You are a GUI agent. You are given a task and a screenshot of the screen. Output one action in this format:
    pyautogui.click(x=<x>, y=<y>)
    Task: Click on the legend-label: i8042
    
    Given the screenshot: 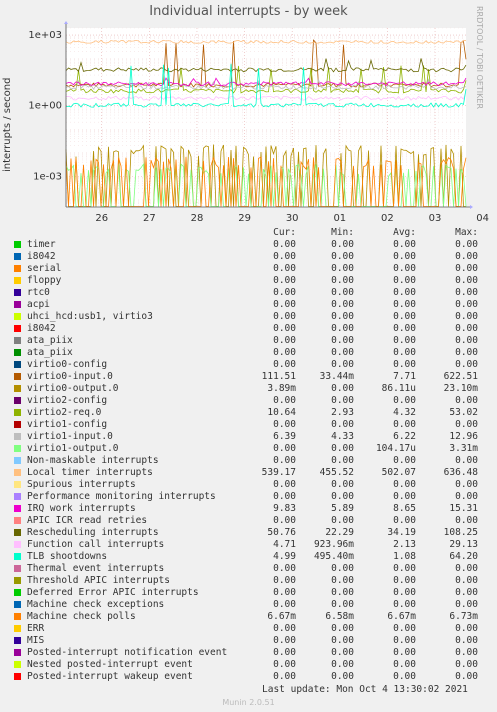 What is the action you would take?
    pyautogui.click(x=41, y=328)
    